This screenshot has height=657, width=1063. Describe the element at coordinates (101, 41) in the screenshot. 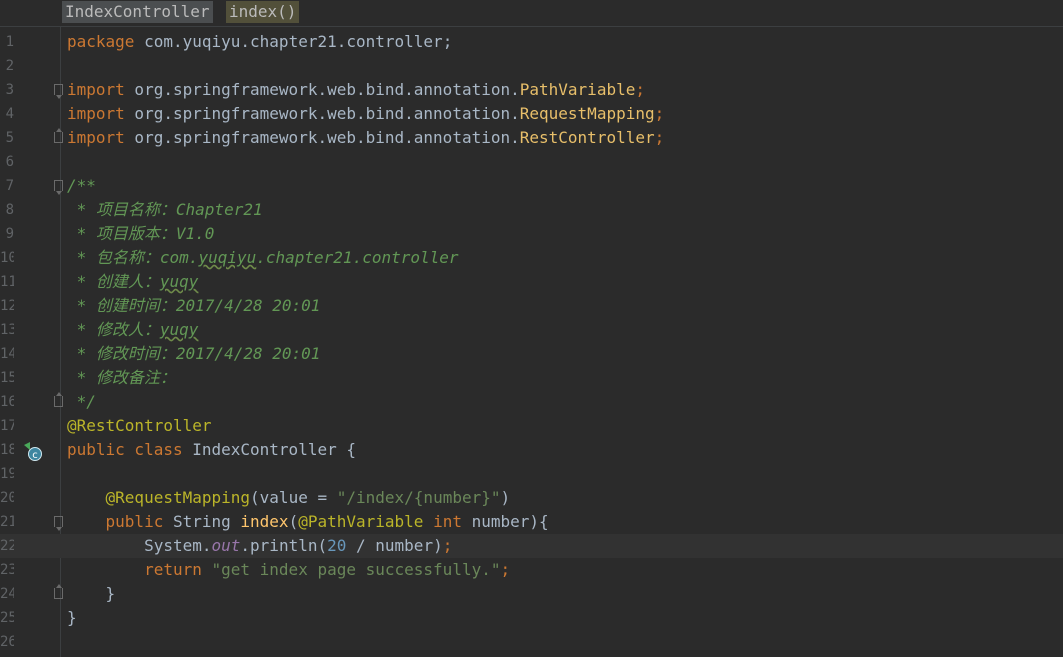

I see `package-keyword: package` at that location.